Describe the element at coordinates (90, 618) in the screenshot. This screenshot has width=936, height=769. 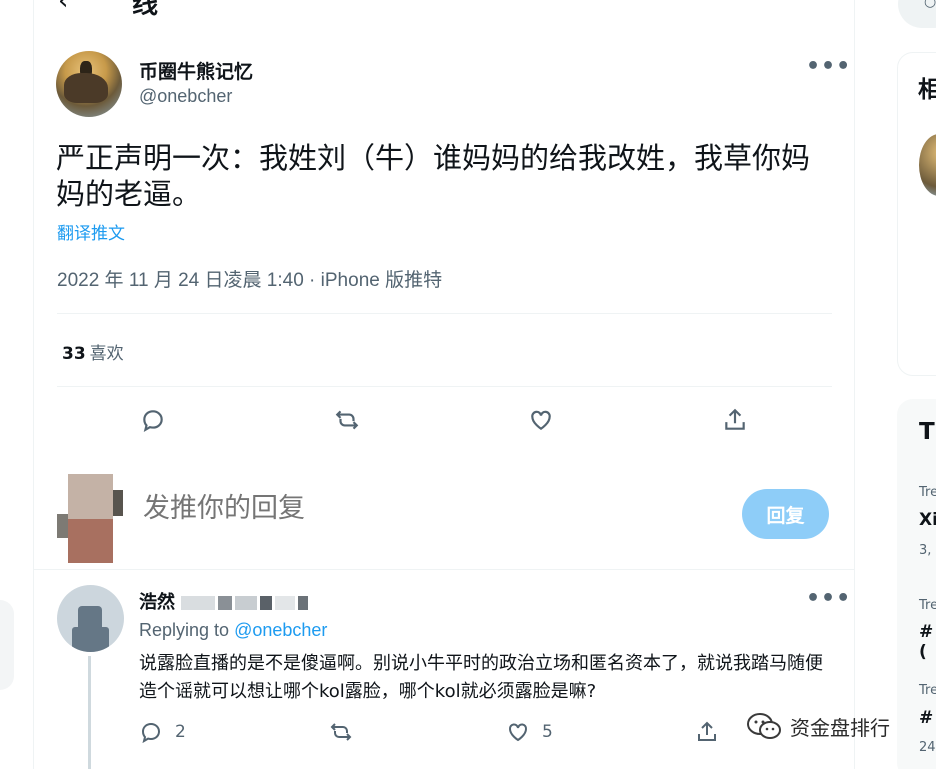
I see `reply-author-avatar` at that location.